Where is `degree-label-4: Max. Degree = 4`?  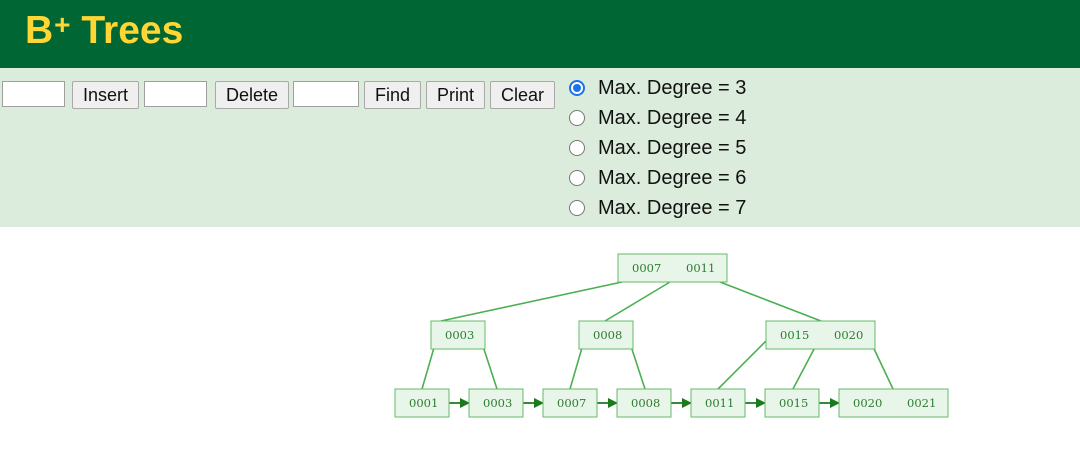
degree-label-4: Max. Degree = 4 is located at coordinates (672, 117).